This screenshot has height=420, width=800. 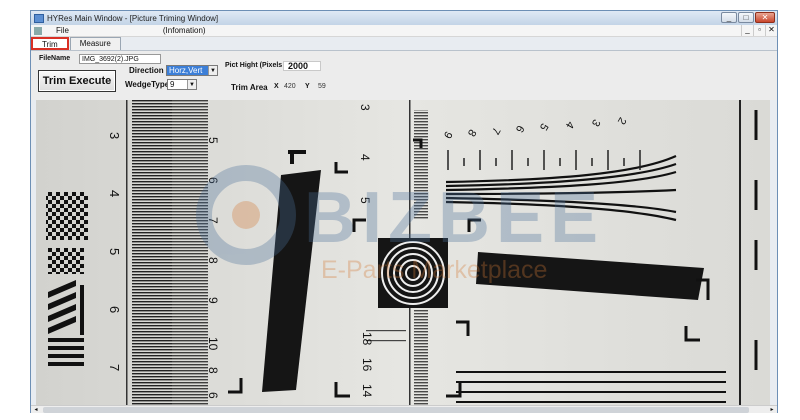 I want to click on menu-bar: File (Infomation), so click(x=404, y=31).